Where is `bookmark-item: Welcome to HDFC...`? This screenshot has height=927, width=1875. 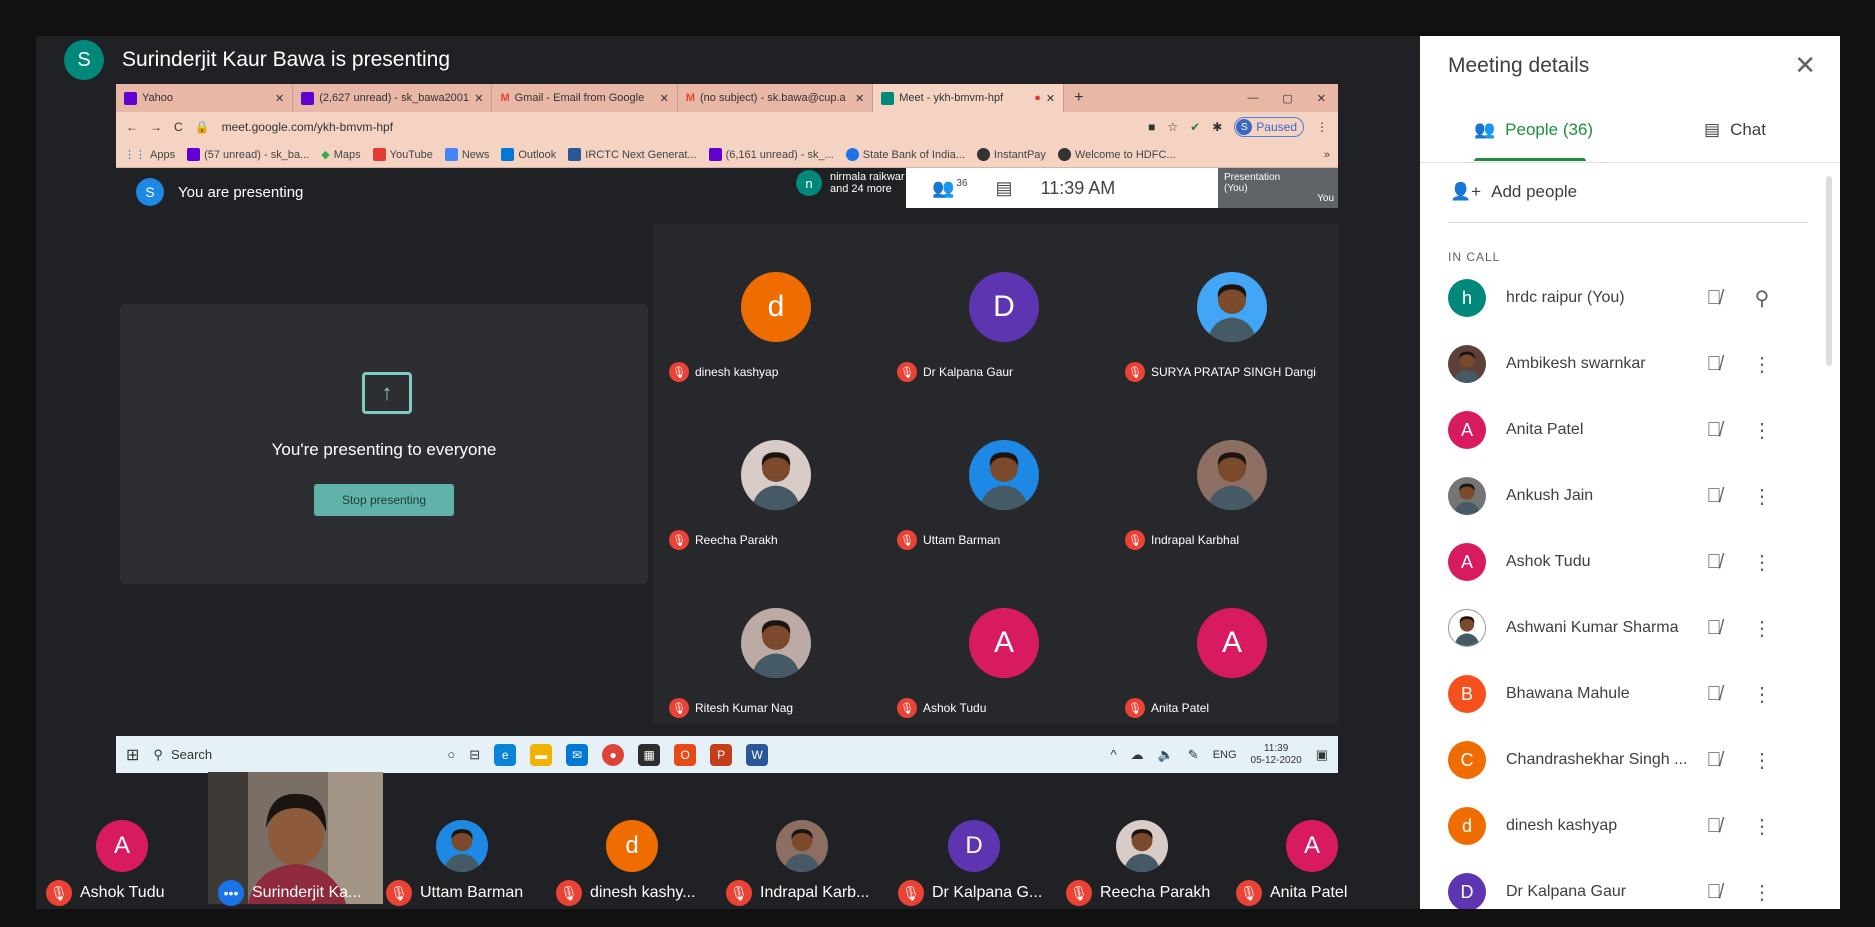
bookmark-item: Welcome to HDFC... is located at coordinates (1116, 154).